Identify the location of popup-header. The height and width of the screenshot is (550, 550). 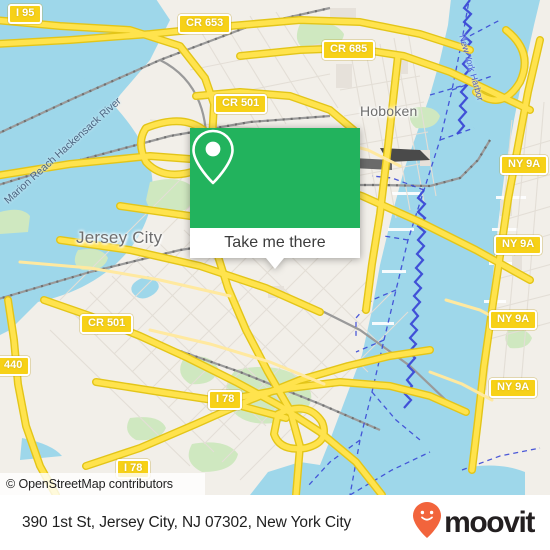
(275, 178).